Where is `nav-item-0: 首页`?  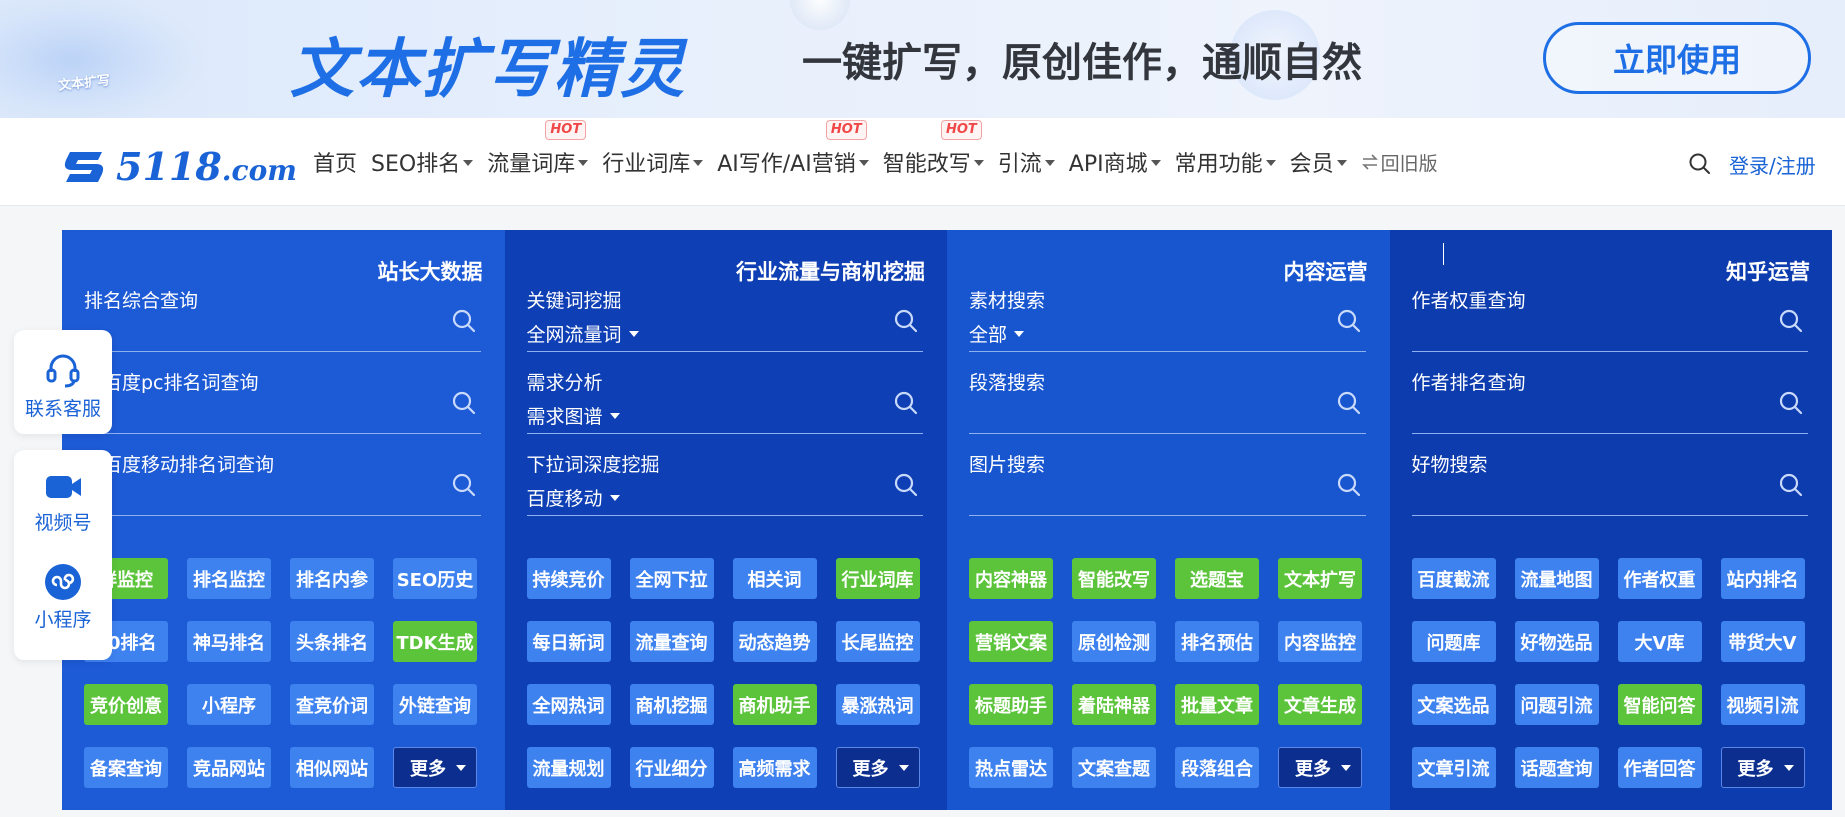 nav-item-0: 首页 is located at coordinates (335, 162).